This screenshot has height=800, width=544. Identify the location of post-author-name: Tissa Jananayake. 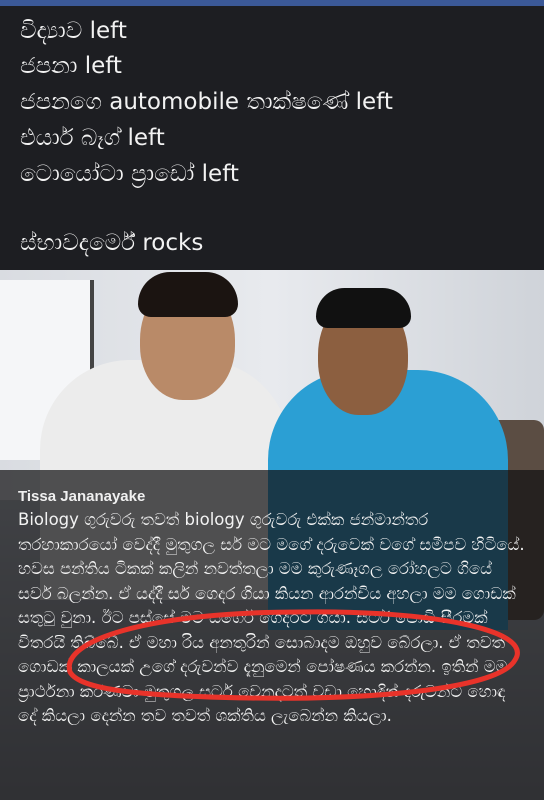
(82, 496).